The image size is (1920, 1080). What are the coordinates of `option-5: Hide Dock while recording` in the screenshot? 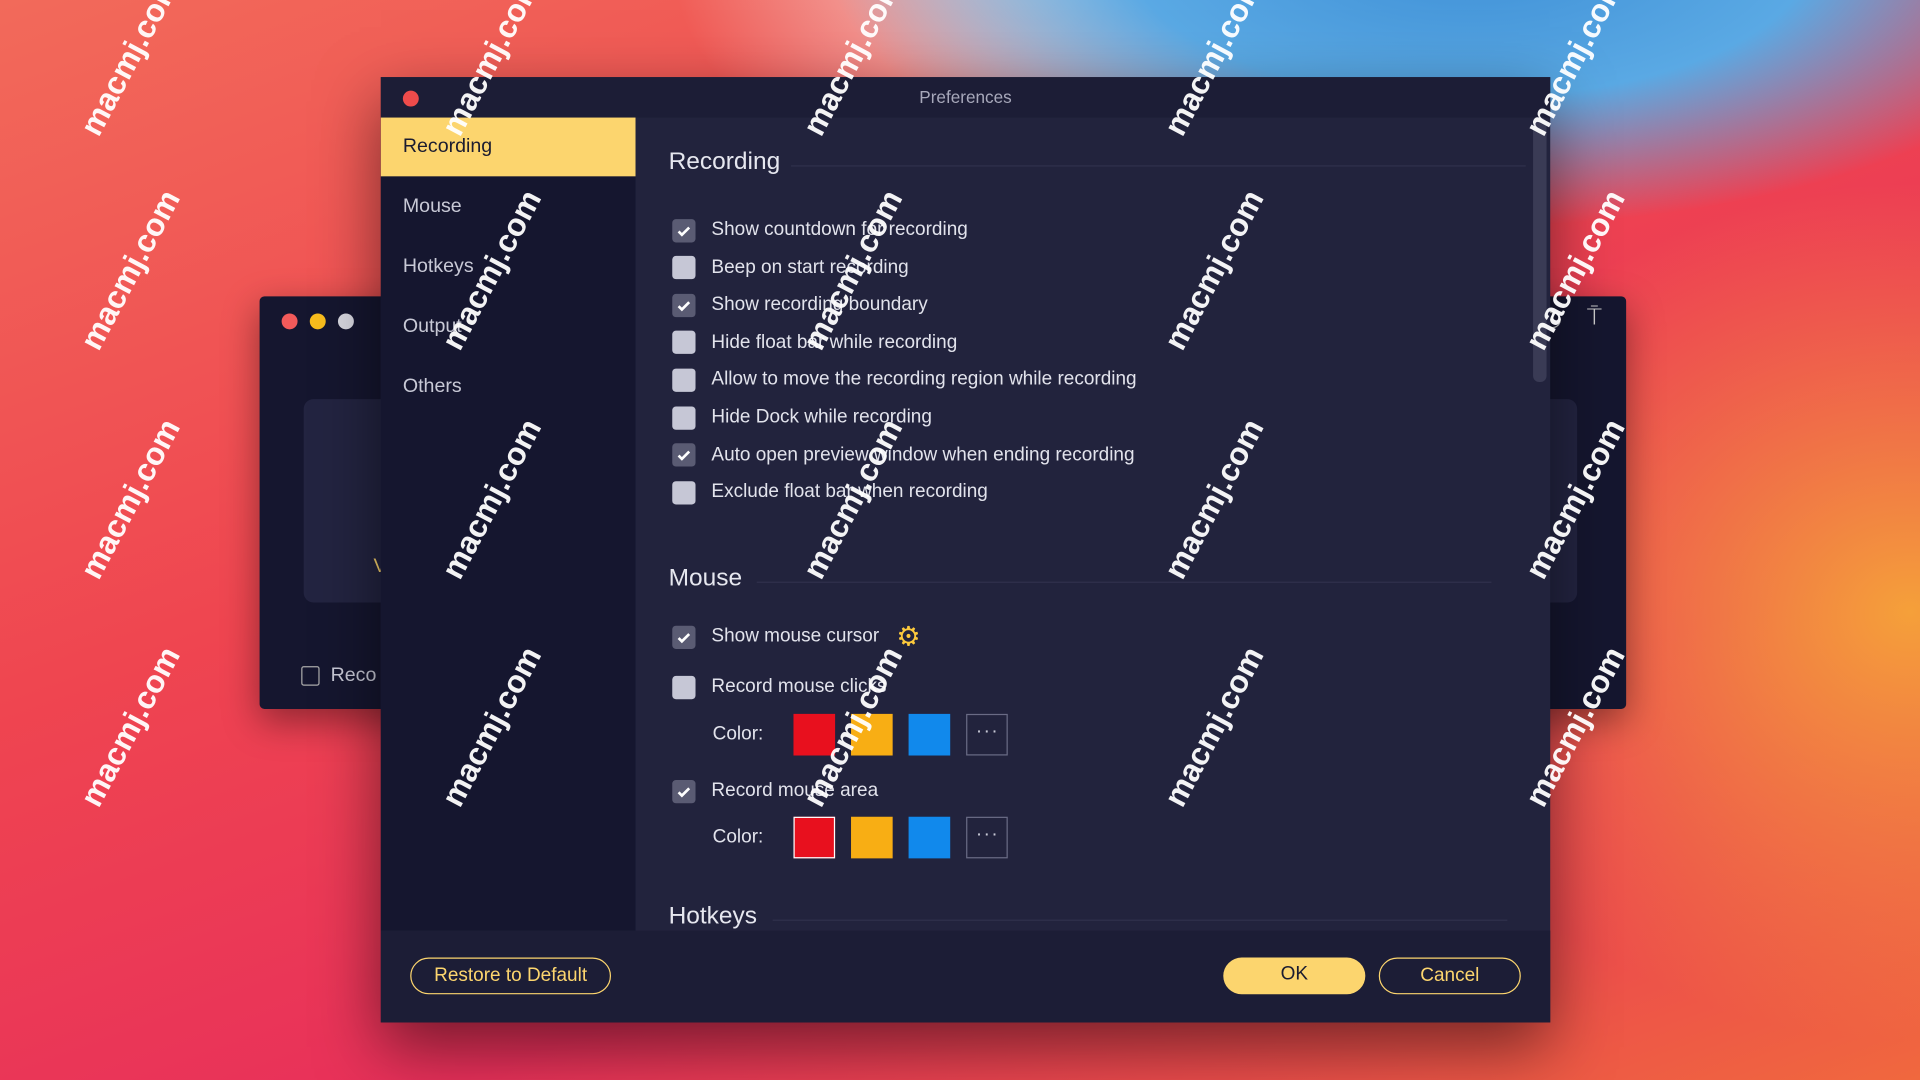 It's located at (802, 417).